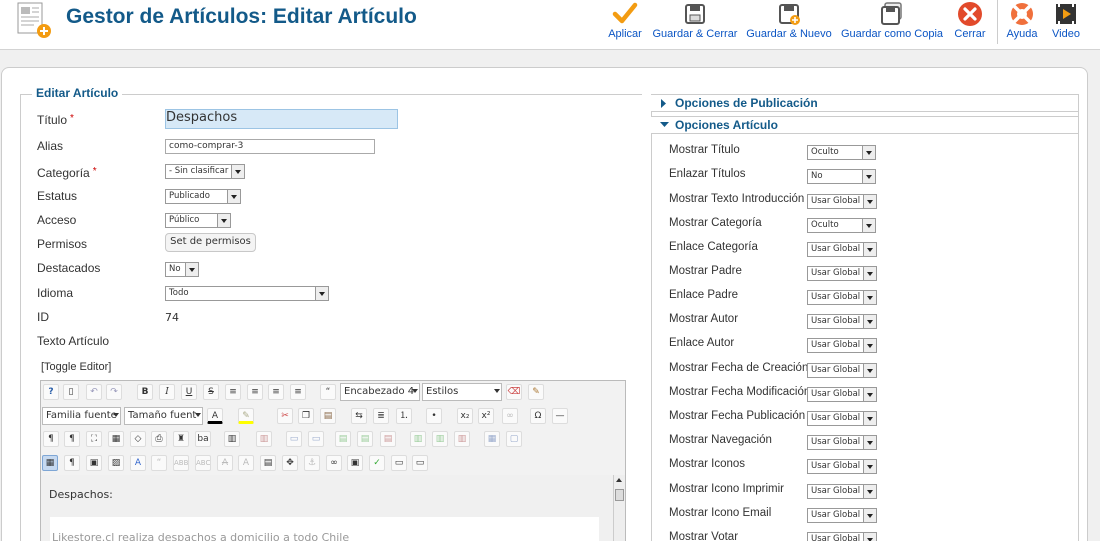  Describe the element at coordinates (189, 392) in the screenshot. I see `underline-icon: U` at that location.